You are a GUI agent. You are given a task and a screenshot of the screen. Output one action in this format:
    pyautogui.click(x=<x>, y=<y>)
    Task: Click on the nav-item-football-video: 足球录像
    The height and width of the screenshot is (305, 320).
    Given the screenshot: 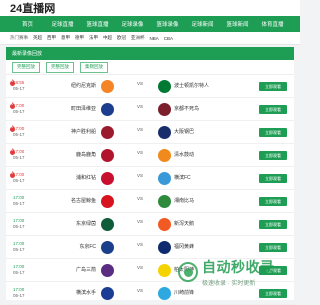 What is the action you would take?
    pyautogui.click(x=132, y=24)
    